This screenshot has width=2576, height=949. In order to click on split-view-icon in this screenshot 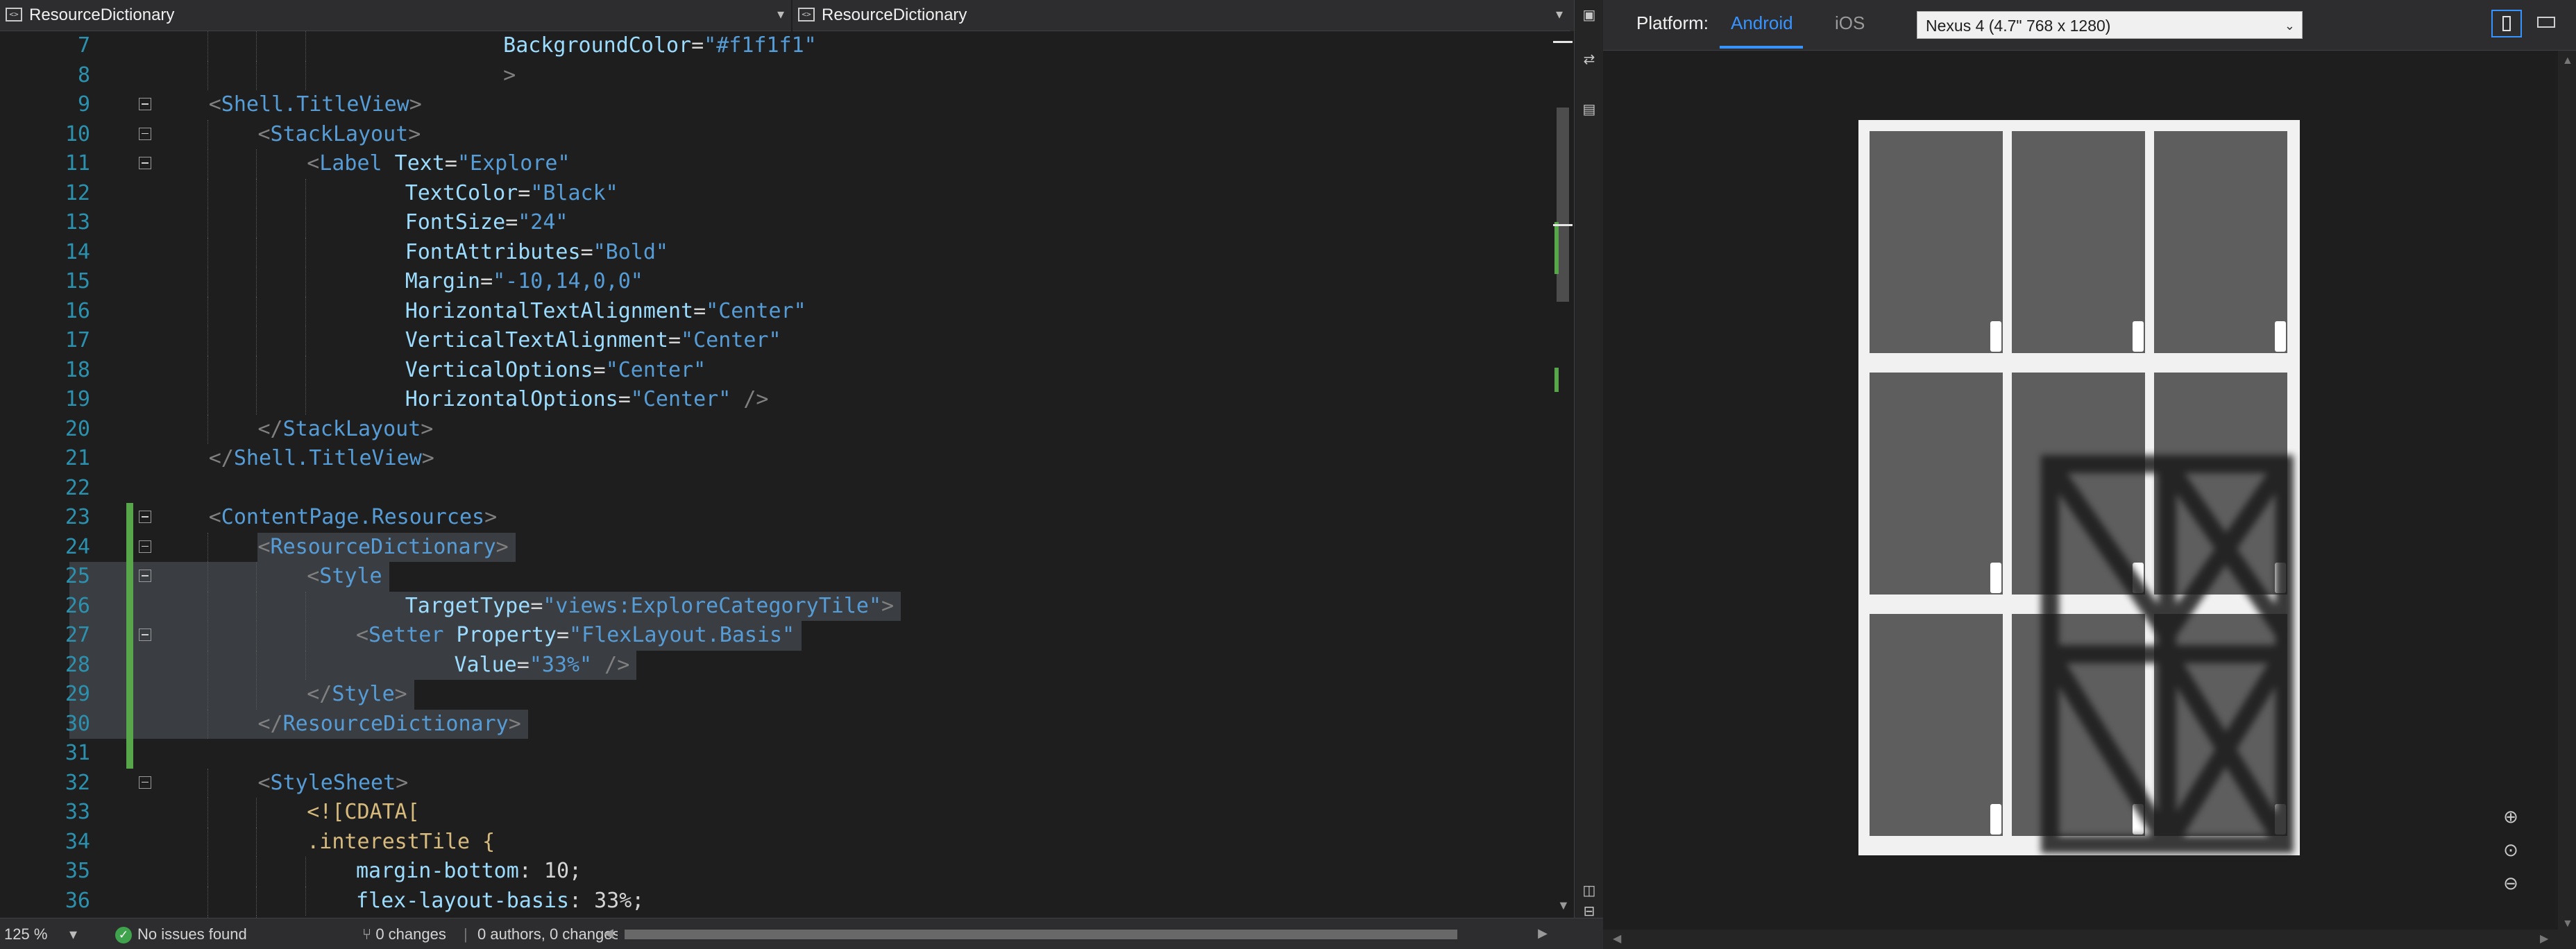, I will do `click(1563, 42)`.